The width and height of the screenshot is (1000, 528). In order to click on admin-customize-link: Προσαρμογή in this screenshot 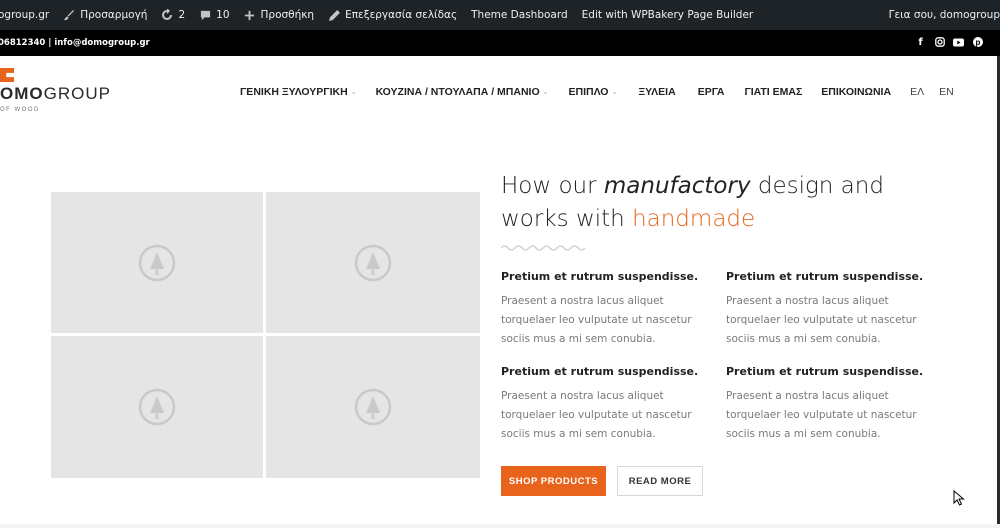, I will do `click(105, 15)`.